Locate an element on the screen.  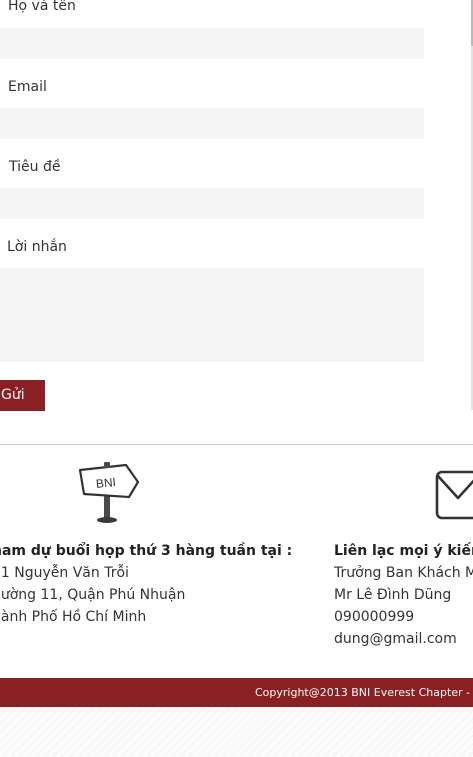
page-bottom-background is located at coordinates (236, 732).